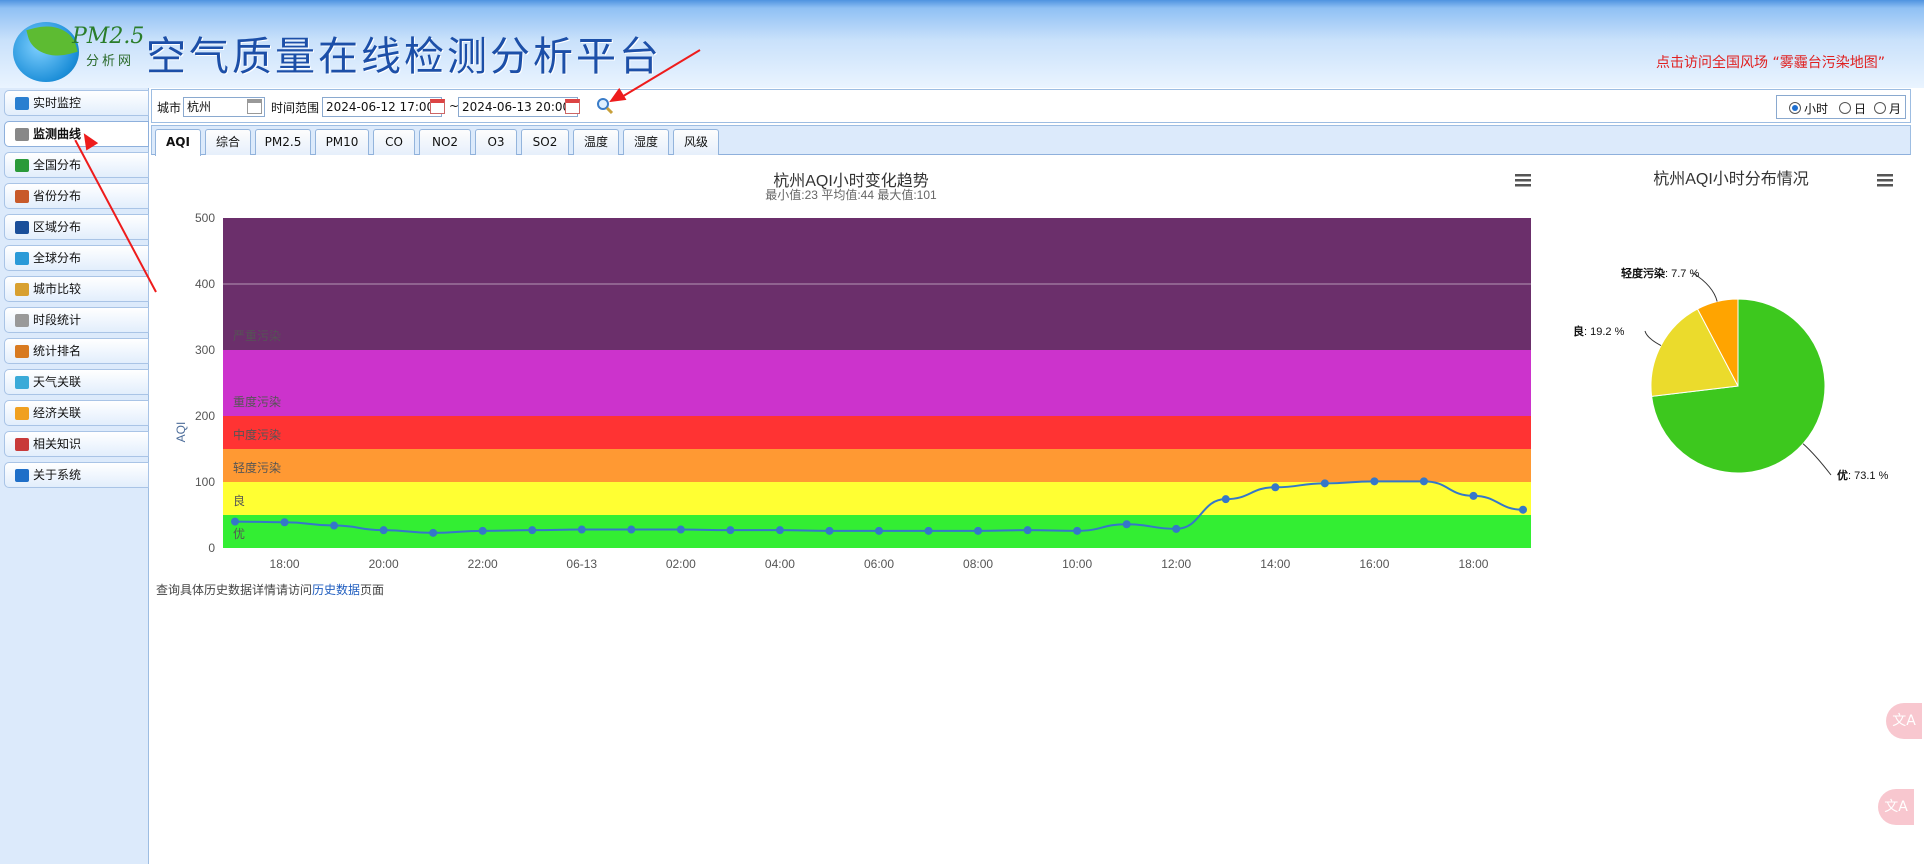 The image size is (1924, 864). I want to click on band-label: 轻度污染, so click(257, 467).